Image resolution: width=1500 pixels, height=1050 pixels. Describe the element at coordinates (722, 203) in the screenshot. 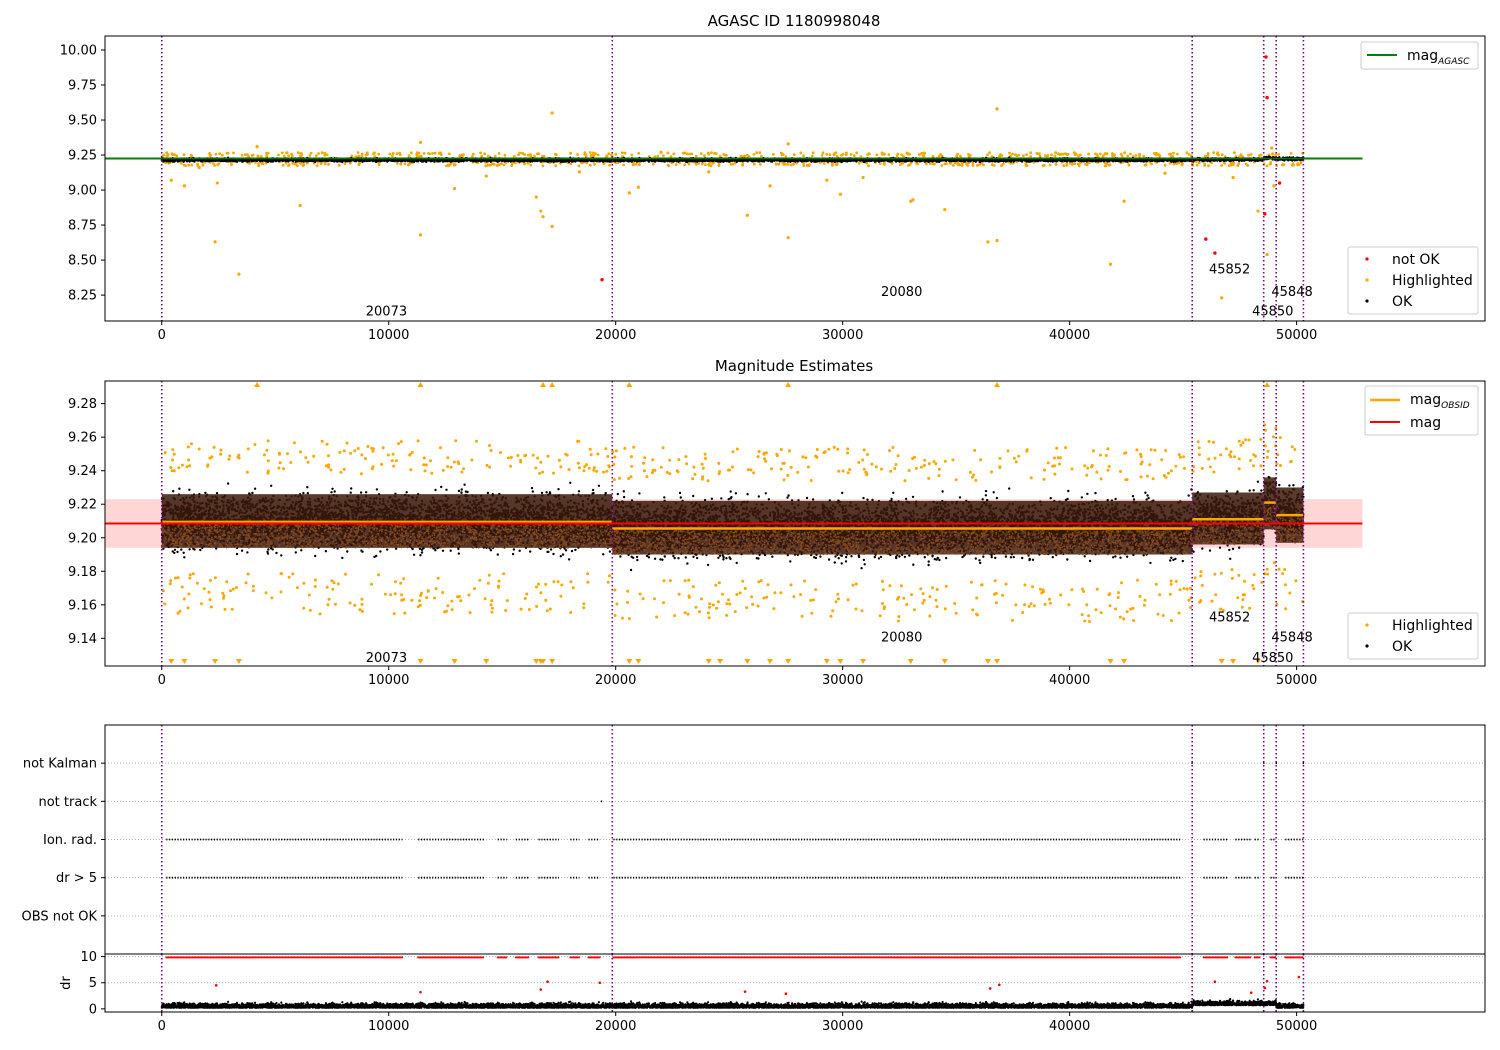

I see `highlighted-outliers` at that location.